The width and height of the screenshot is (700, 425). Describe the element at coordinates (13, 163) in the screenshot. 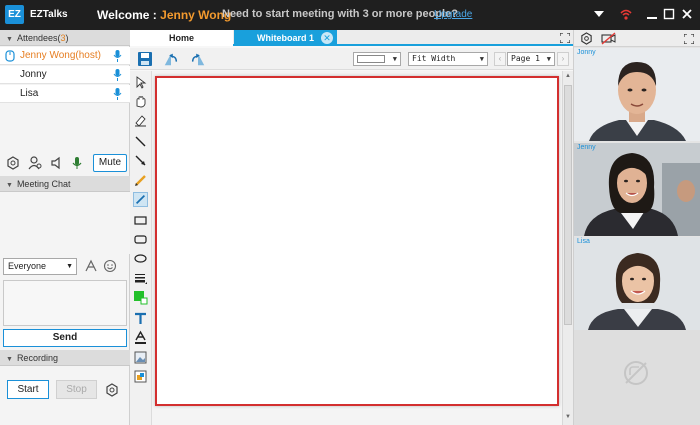

I see `settings-icon` at that location.